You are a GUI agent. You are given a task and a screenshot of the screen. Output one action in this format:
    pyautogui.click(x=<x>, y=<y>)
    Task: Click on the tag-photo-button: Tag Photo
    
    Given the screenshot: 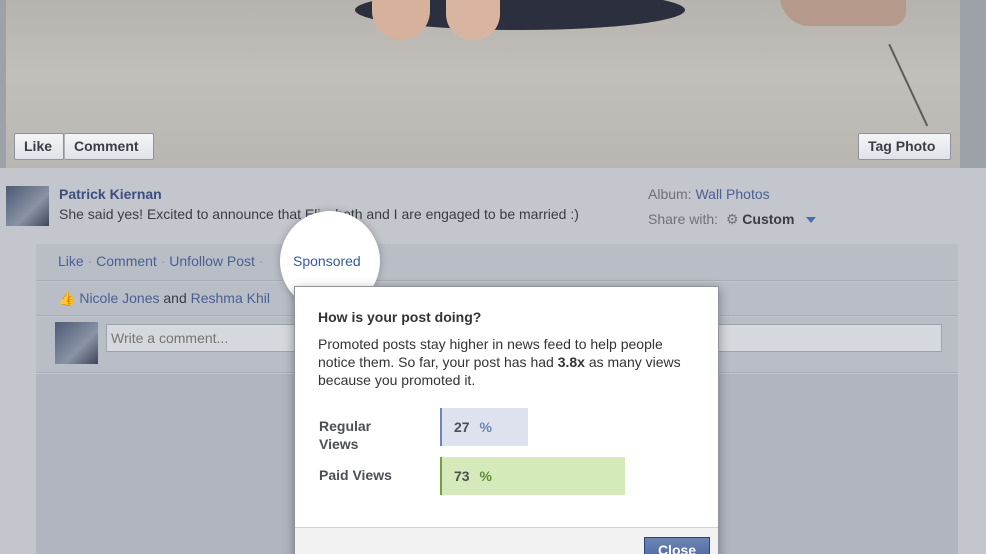 What is the action you would take?
    pyautogui.click(x=904, y=146)
    